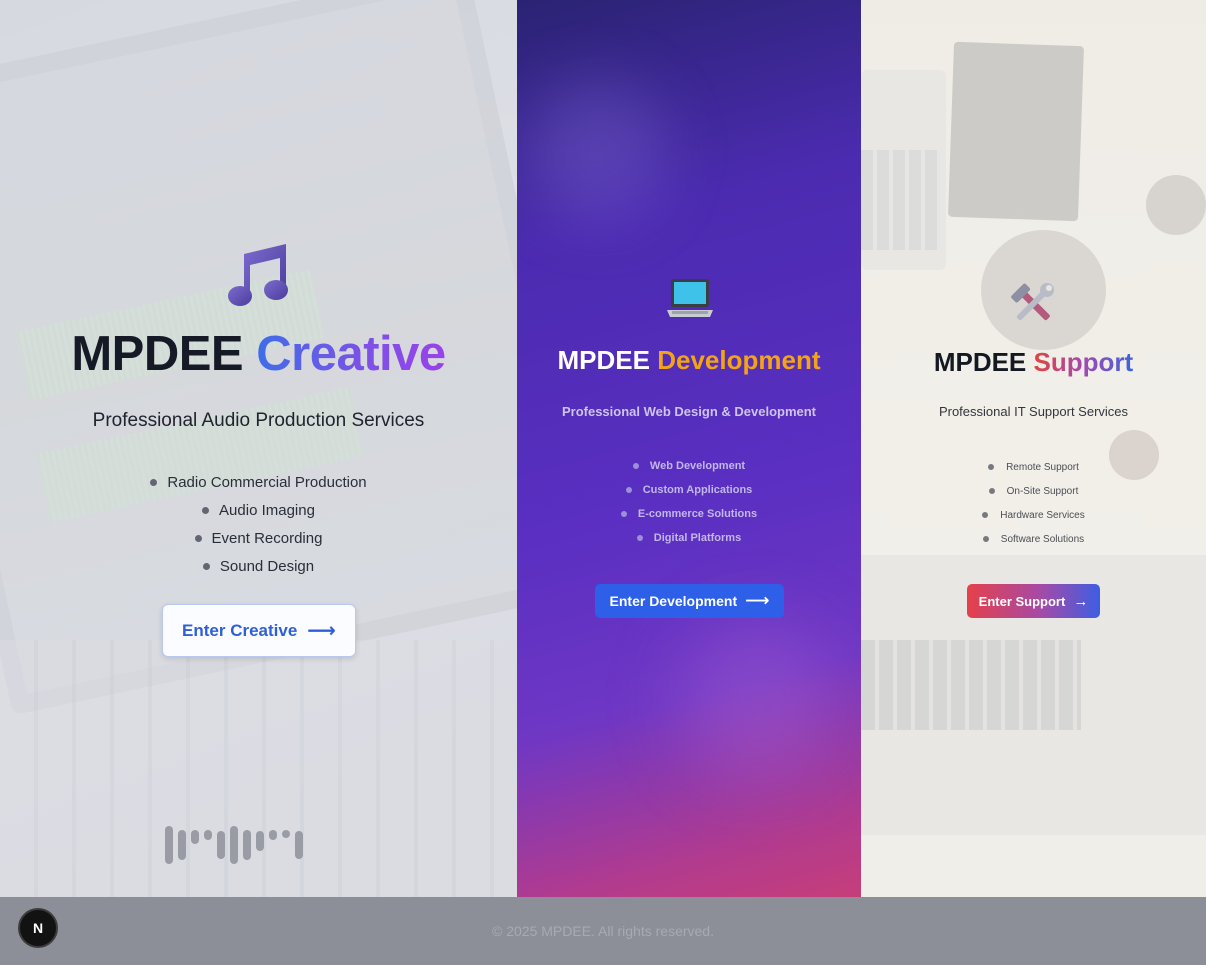 This screenshot has height=965, width=1206. Describe the element at coordinates (689, 490) in the screenshot. I see `list-item: Custom Applications` at that location.